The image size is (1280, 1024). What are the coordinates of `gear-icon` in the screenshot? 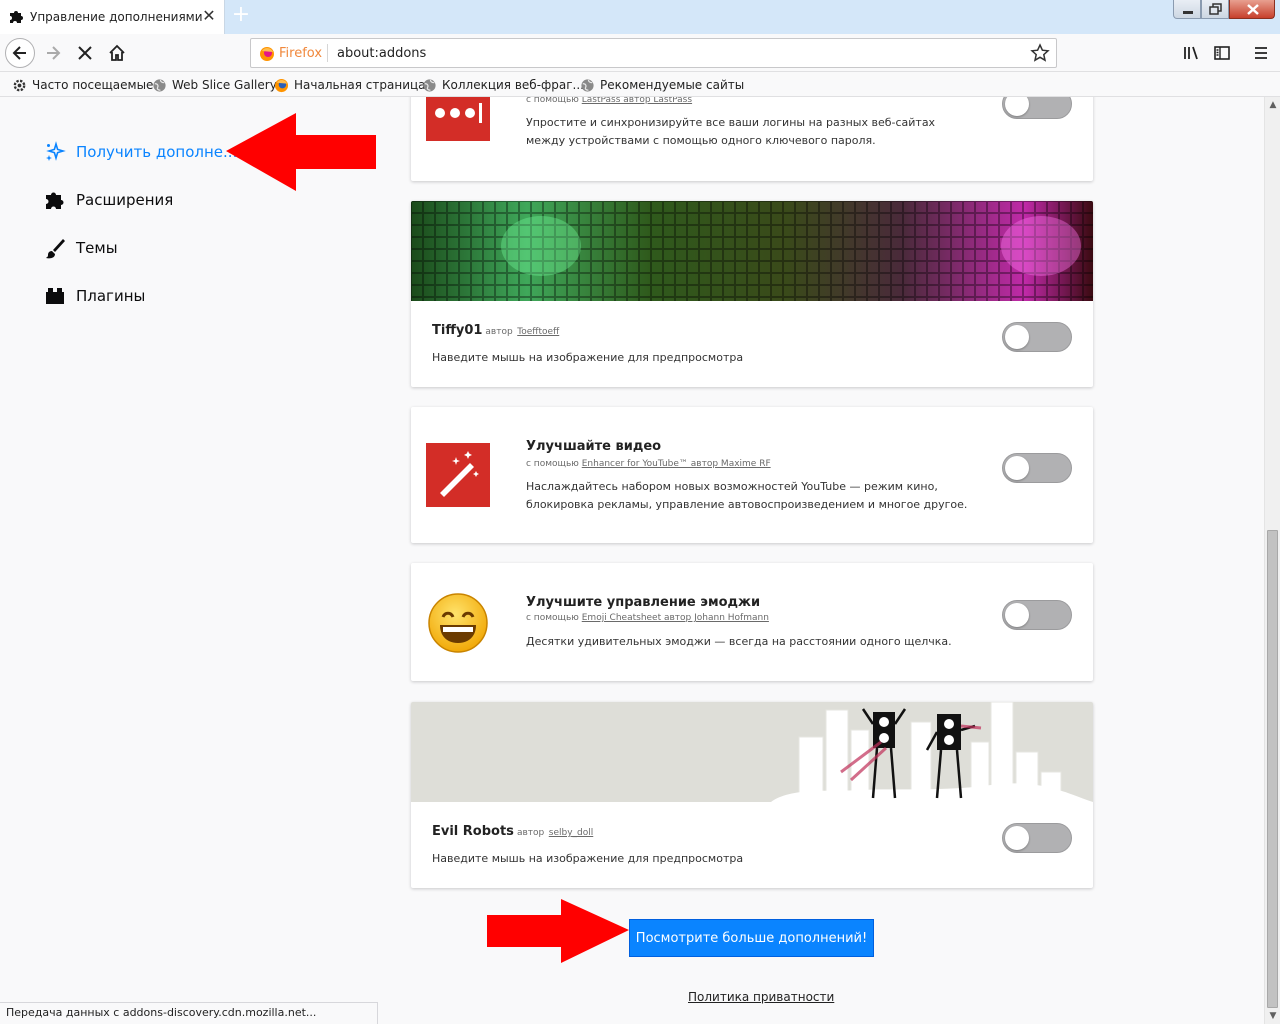 It's located at (19, 85).